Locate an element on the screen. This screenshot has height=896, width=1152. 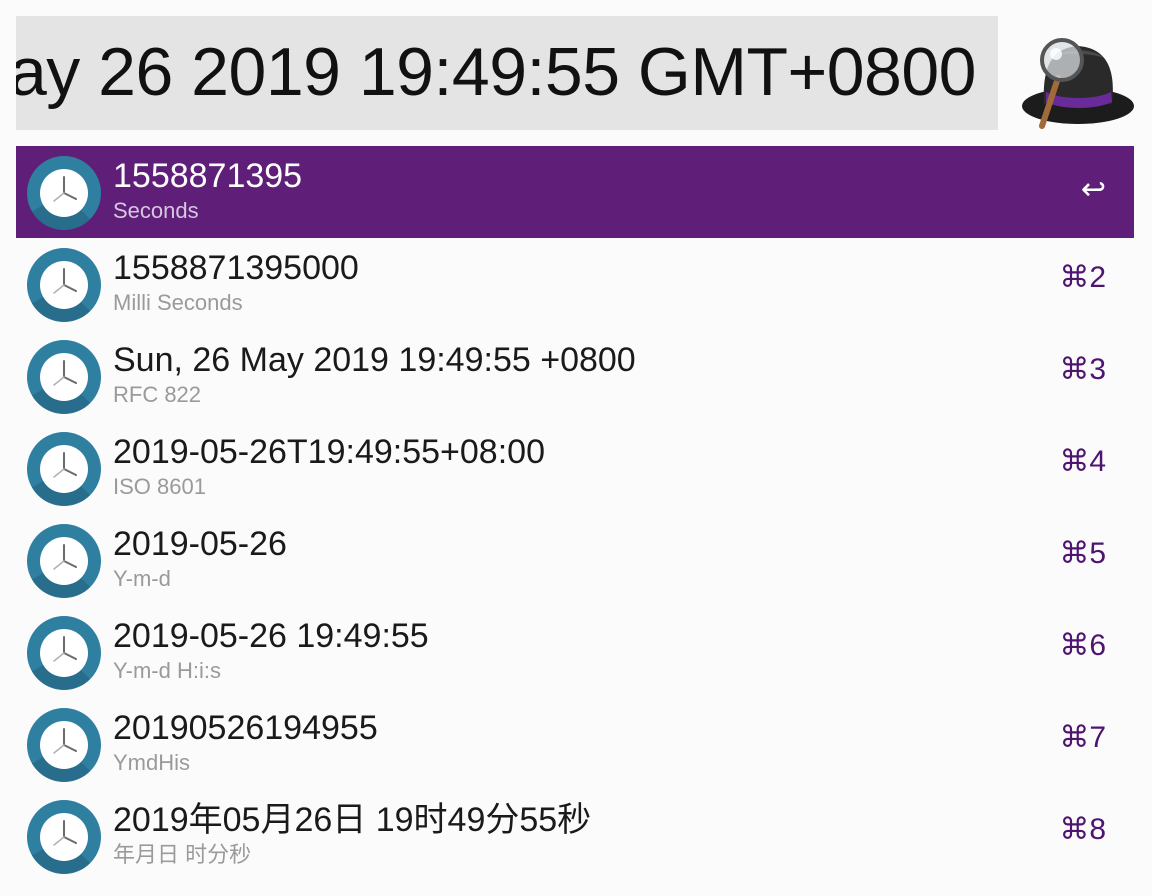
result-title: 1558871395000 is located at coordinates (236, 268).